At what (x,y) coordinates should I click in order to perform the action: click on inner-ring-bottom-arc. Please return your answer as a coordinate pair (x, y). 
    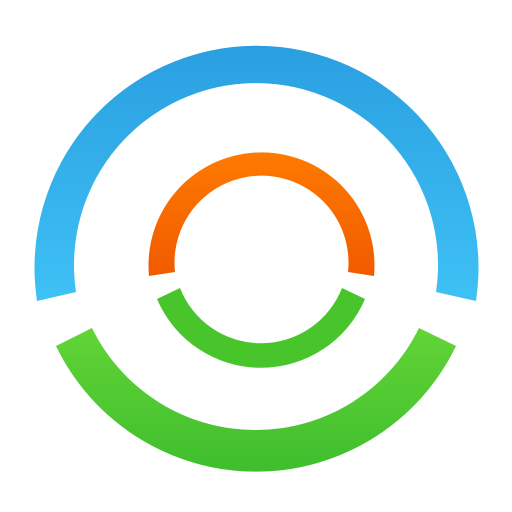
    Looking at the image, I should click on (261, 328).